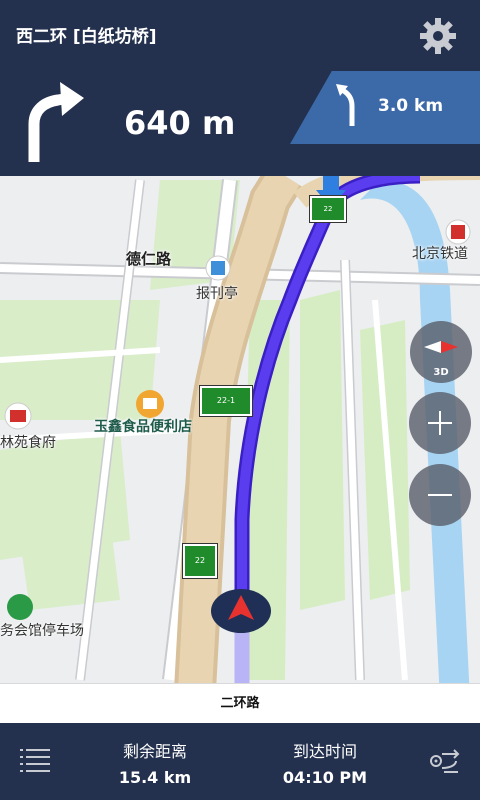 The image size is (480, 800). What do you see at coordinates (440, 253) in the screenshot?
I see `map-label-railway: 北京铁道` at bounding box center [440, 253].